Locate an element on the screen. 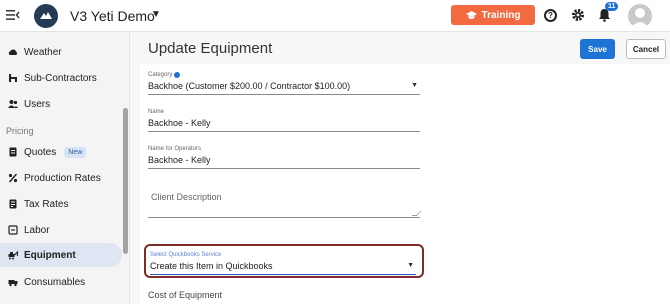 This screenshot has height=304, width=670. sidebar-item-label: Weather is located at coordinates (43, 52).